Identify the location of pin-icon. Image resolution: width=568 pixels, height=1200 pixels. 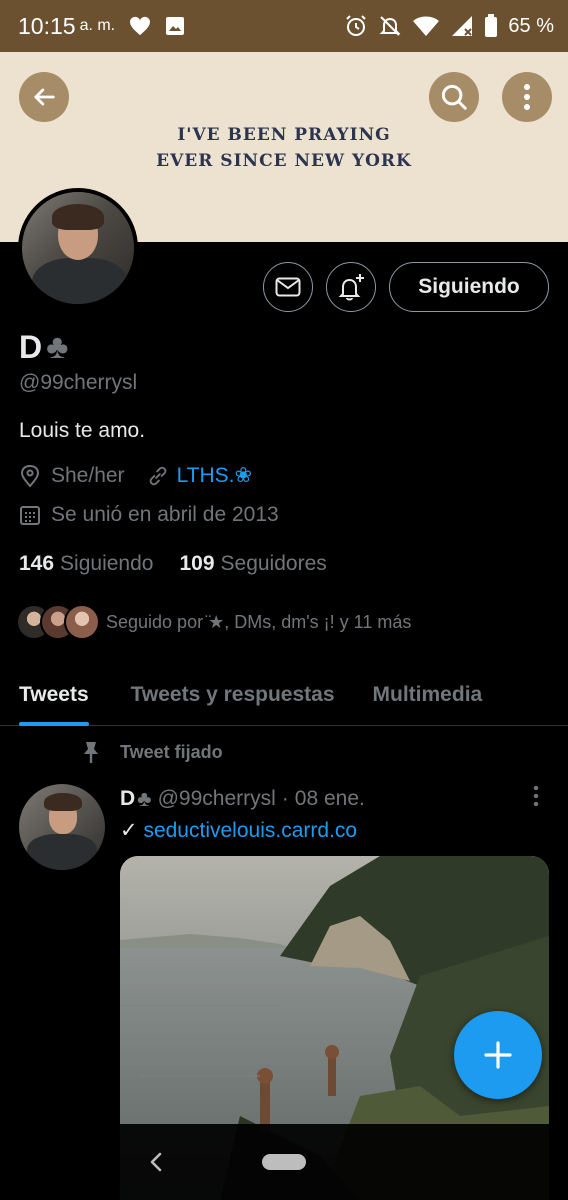
(91, 752).